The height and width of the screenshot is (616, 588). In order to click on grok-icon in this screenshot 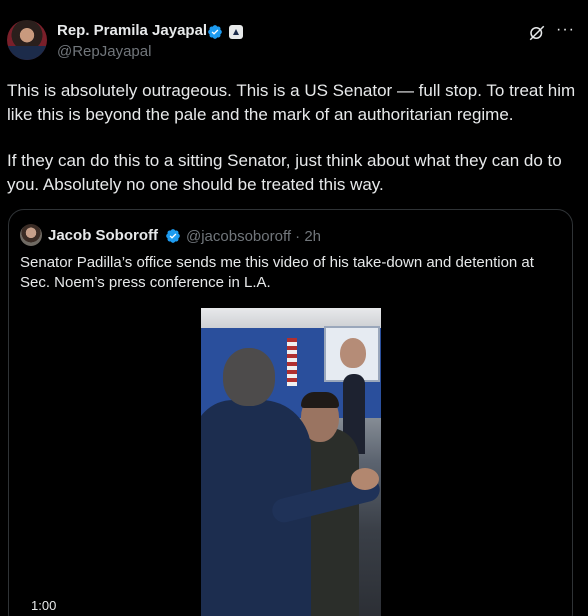, I will do `click(537, 33)`.